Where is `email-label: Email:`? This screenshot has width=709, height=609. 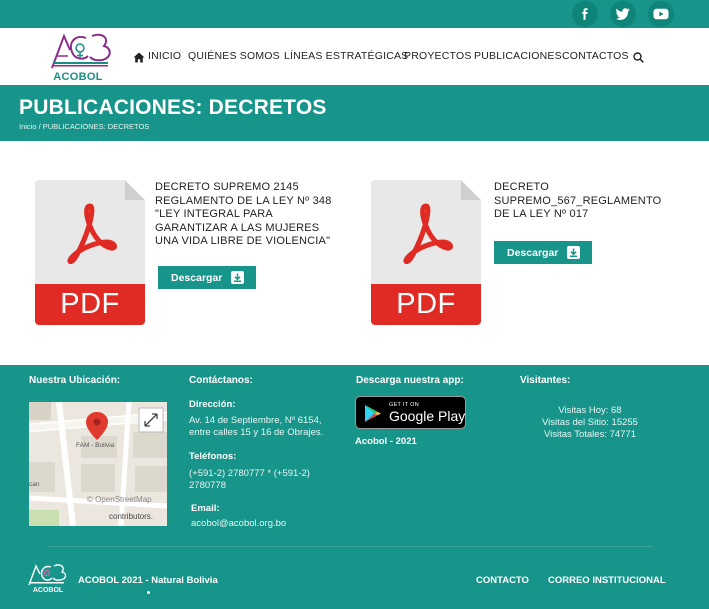
email-label: Email: is located at coordinates (205, 508).